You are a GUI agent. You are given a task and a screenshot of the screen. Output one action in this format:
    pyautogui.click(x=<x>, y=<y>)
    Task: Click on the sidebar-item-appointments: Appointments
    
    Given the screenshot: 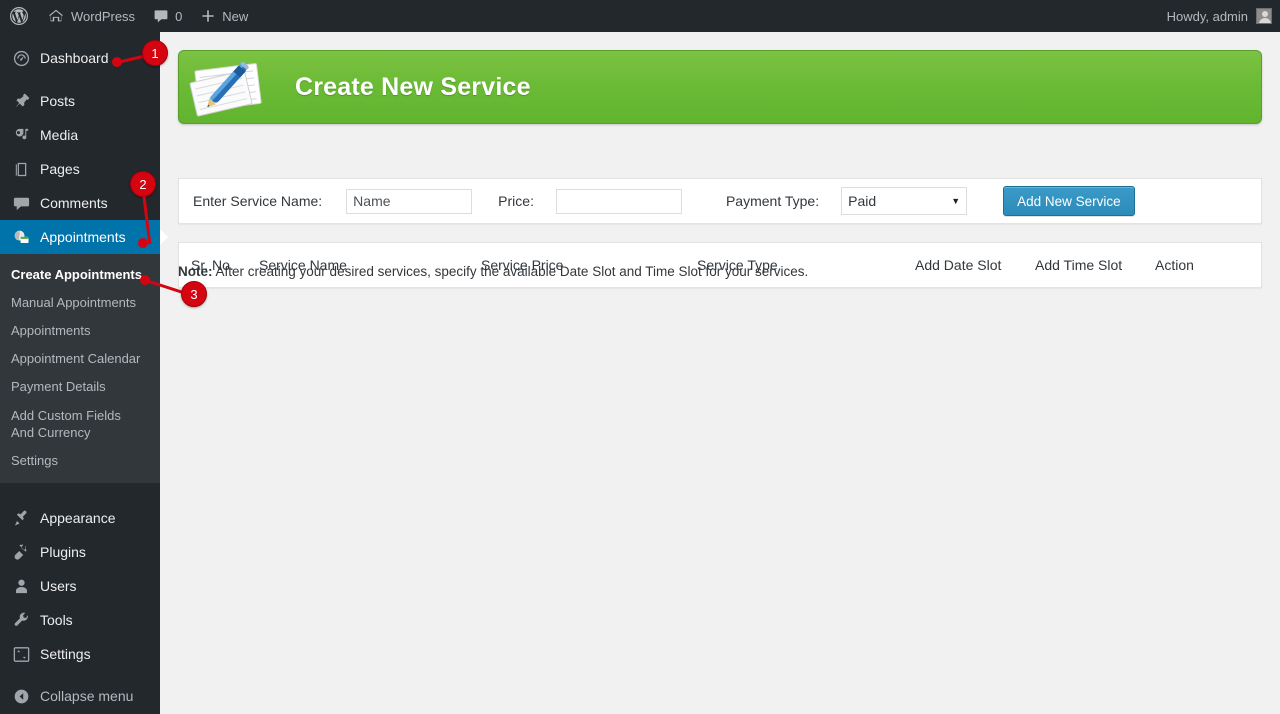 What is the action you would take?
    pyautogui.click(x=84, y=237)
    